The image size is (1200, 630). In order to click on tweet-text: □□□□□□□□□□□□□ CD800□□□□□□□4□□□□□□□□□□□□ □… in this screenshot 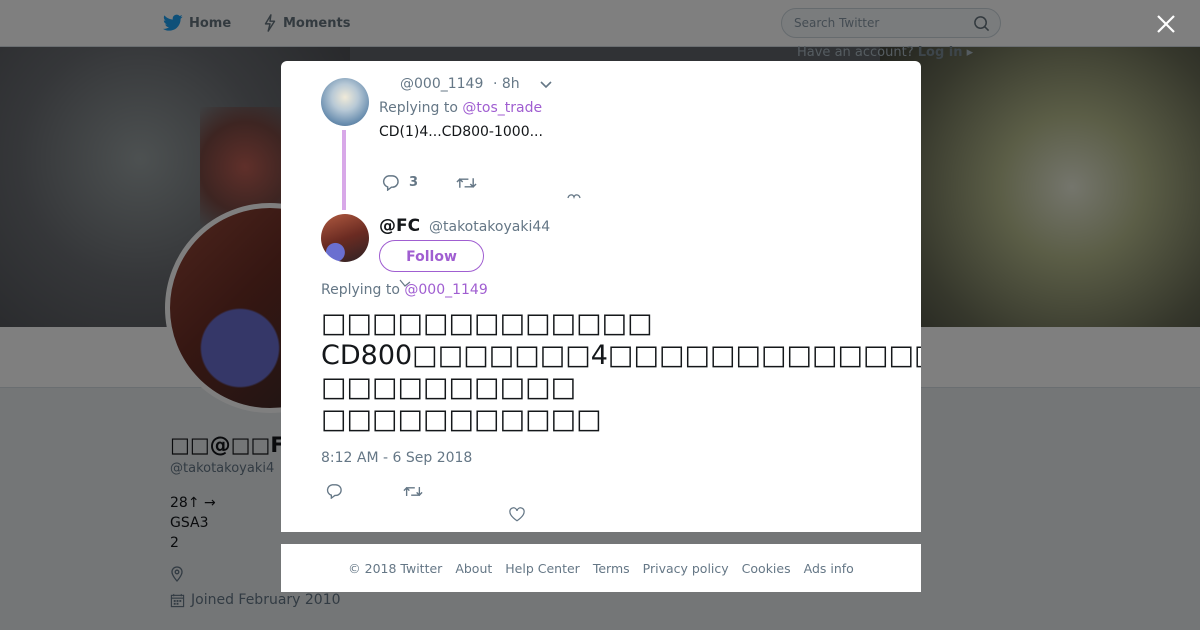, I will do `click(621, 371)`.